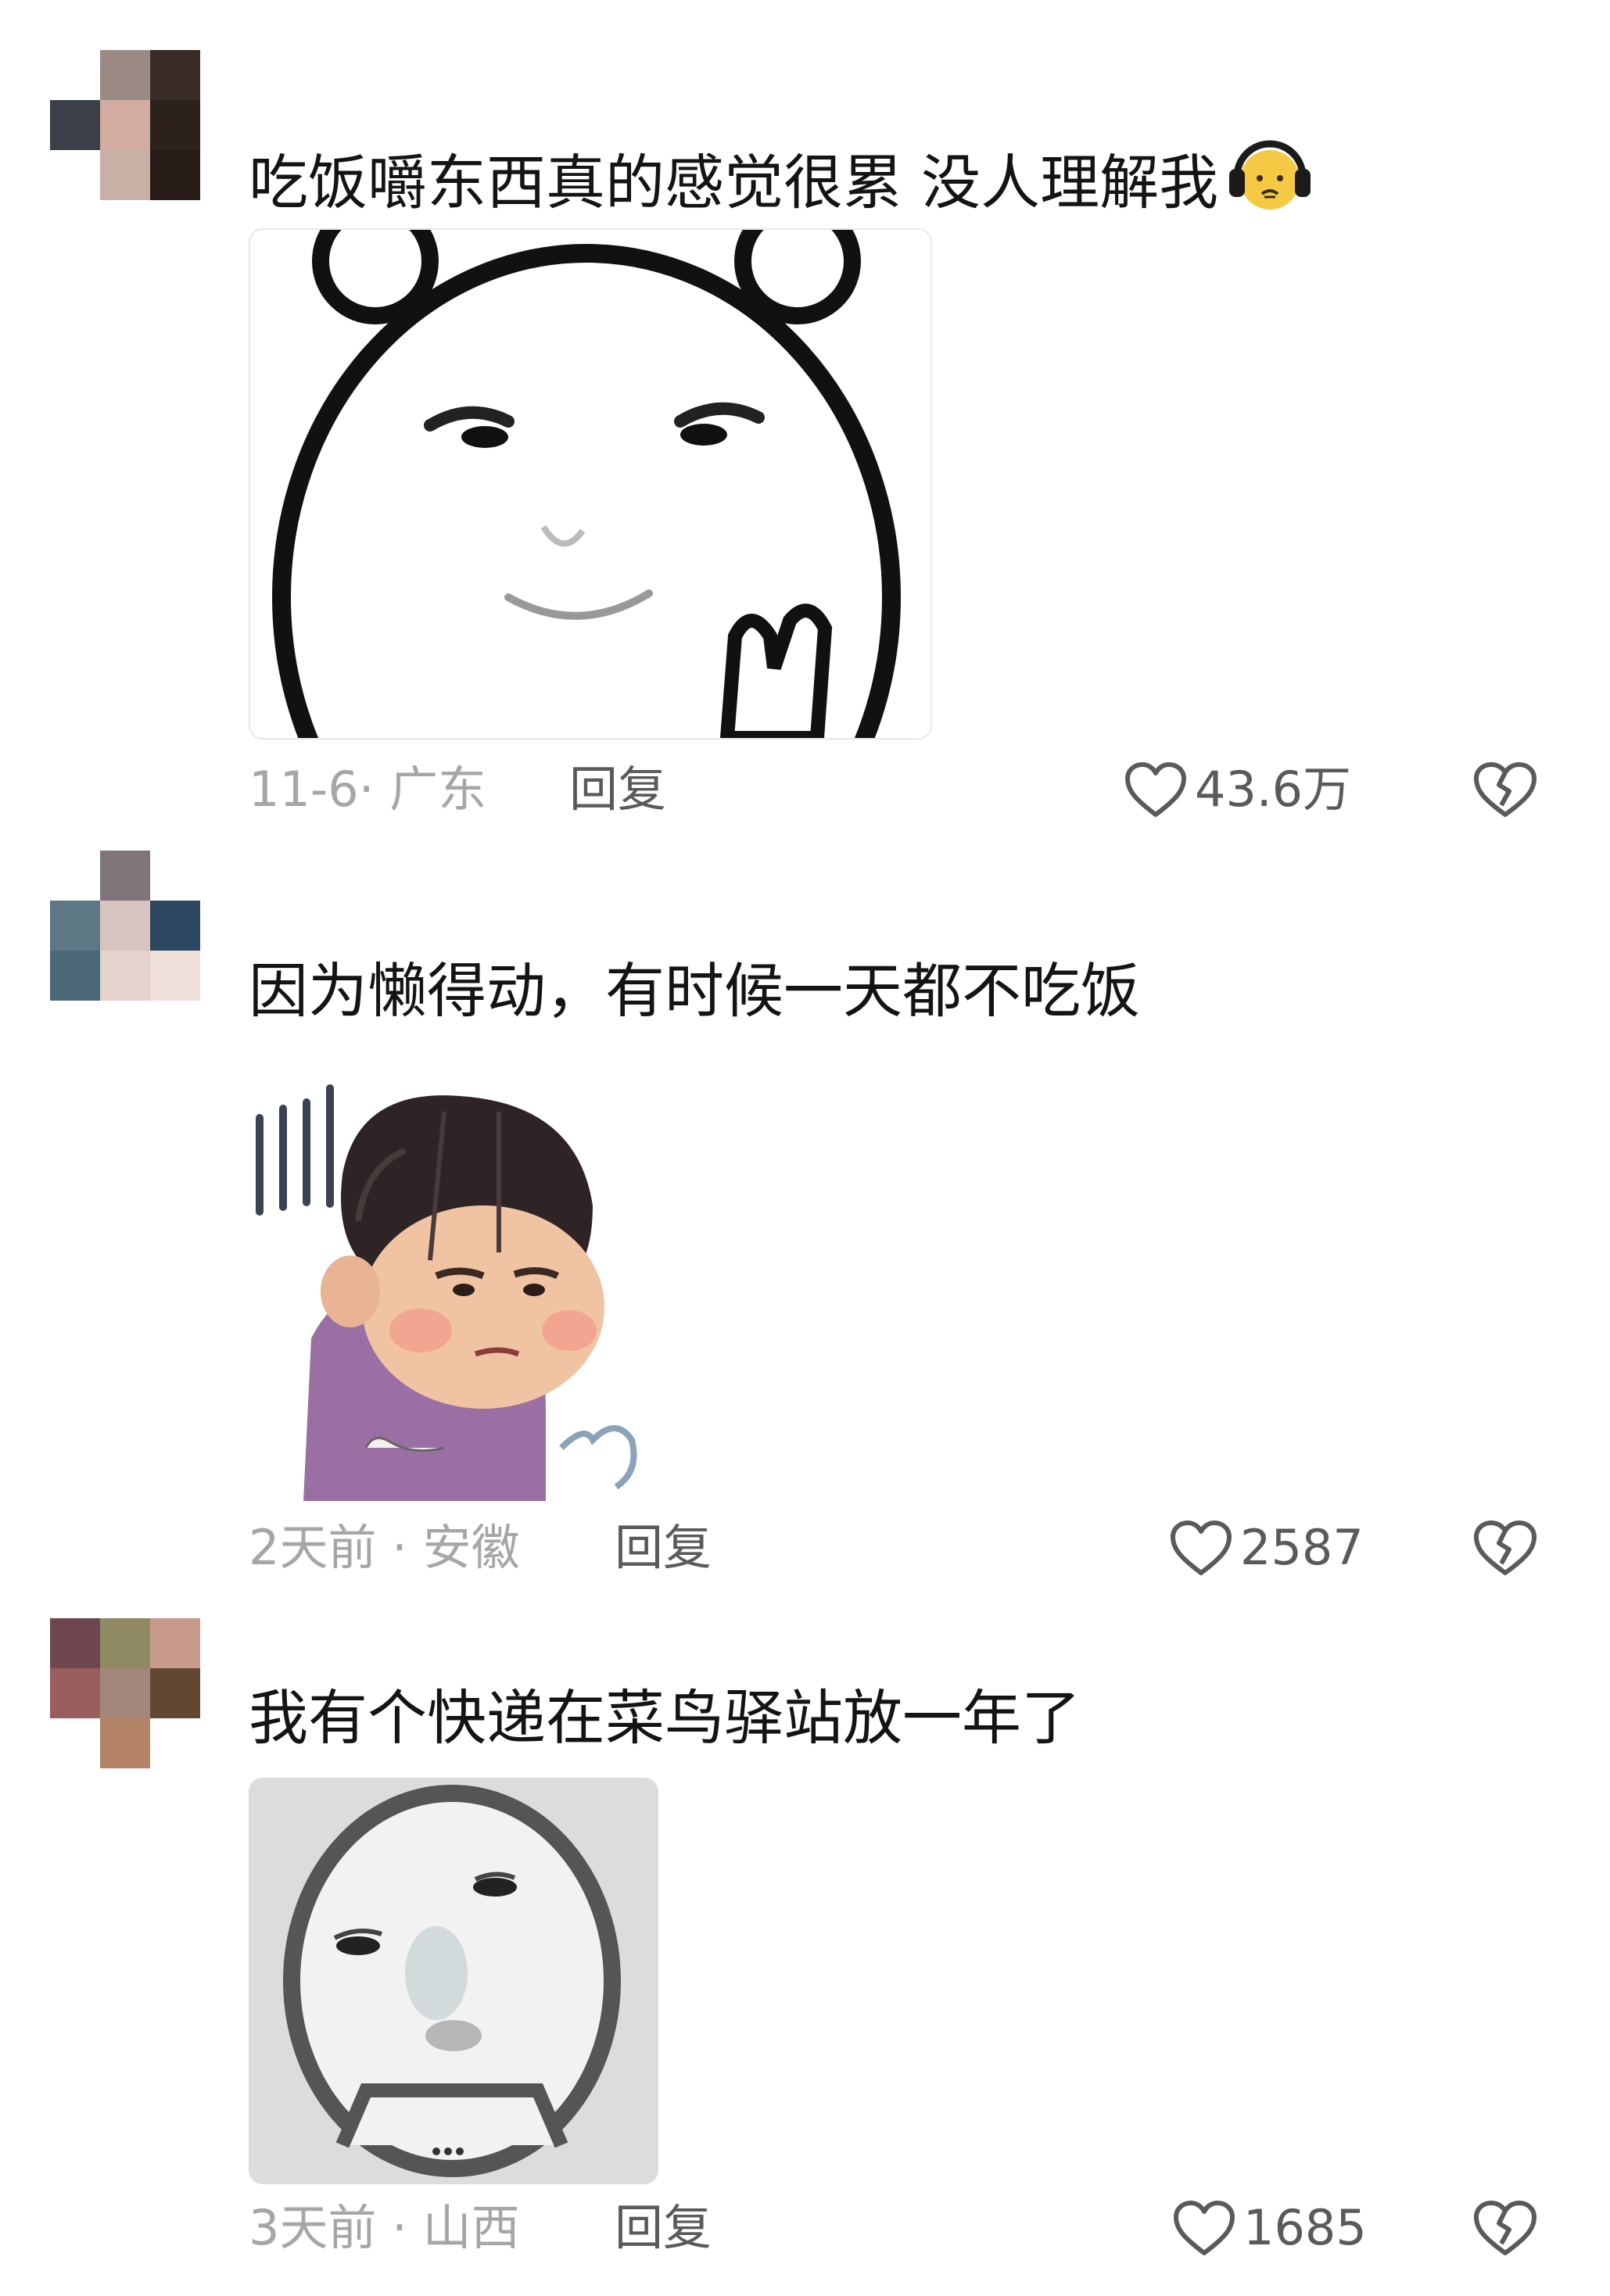  What do you see at coordinates (1273, 789) in the screenshot?
I see `like-count: 43.6万` at bounding box center [1273, 789].